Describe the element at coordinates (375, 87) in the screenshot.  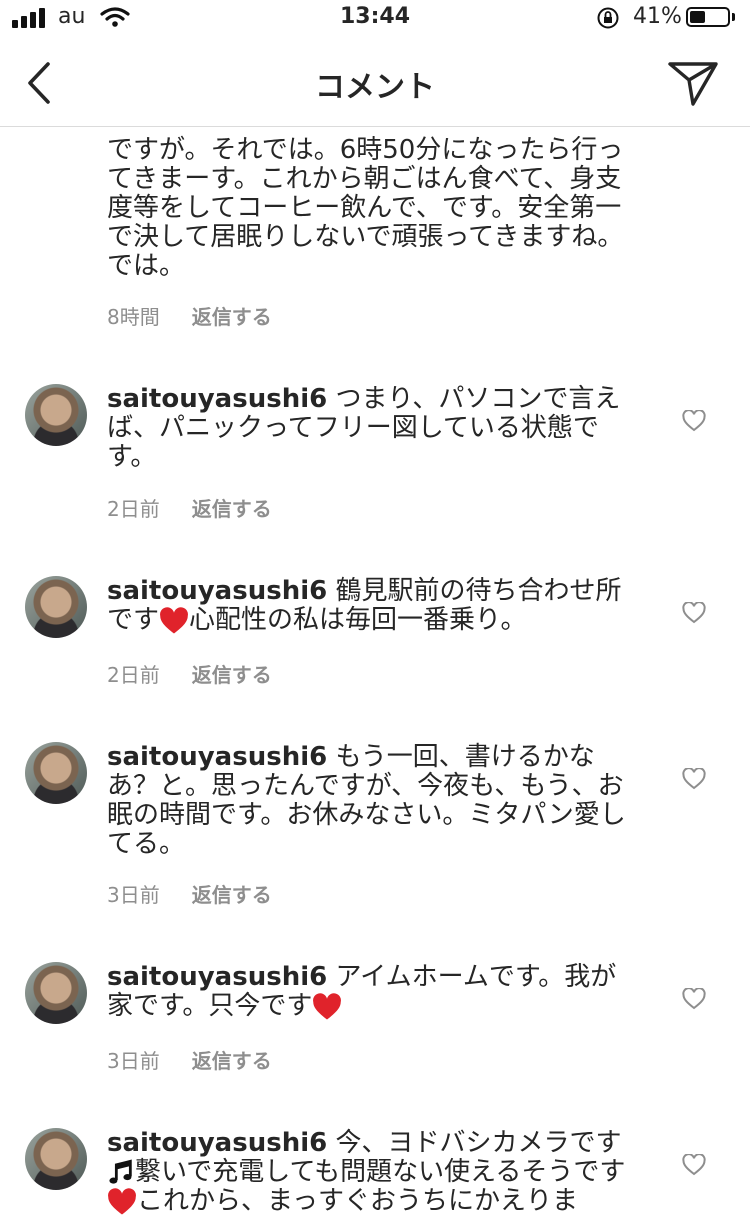
I see `page-title: コメント` at that location.